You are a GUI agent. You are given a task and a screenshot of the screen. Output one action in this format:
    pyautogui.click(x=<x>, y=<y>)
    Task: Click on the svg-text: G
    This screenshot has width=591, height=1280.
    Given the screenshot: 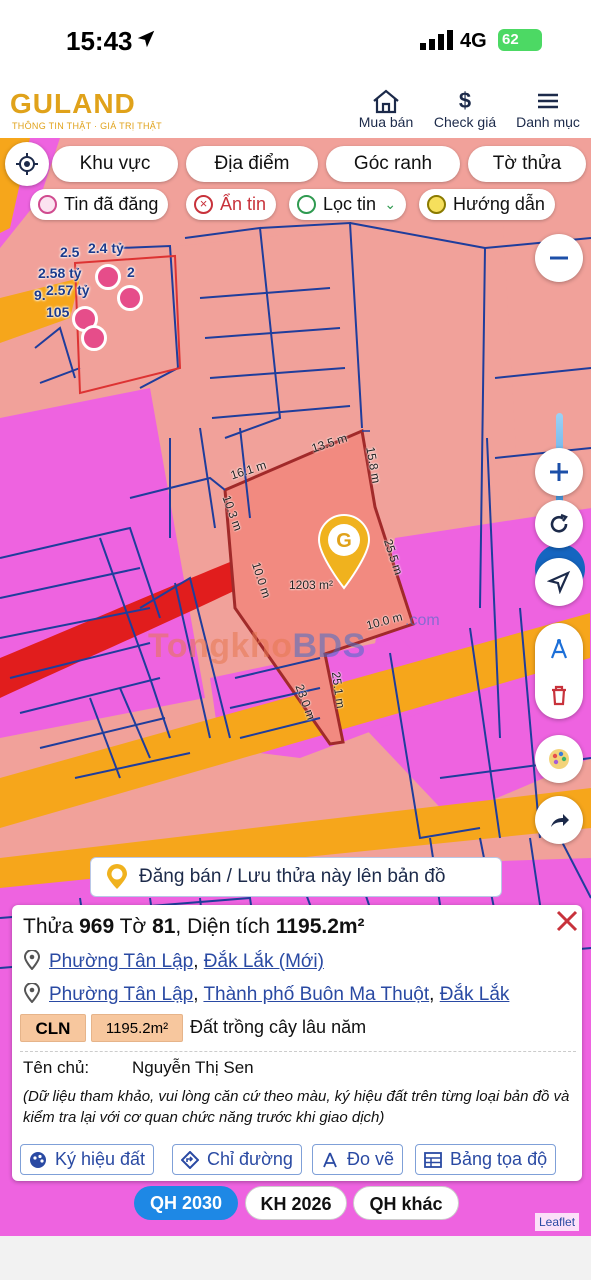 What is the action you would take?
    pyautogui.click(x=344, y=541)
    